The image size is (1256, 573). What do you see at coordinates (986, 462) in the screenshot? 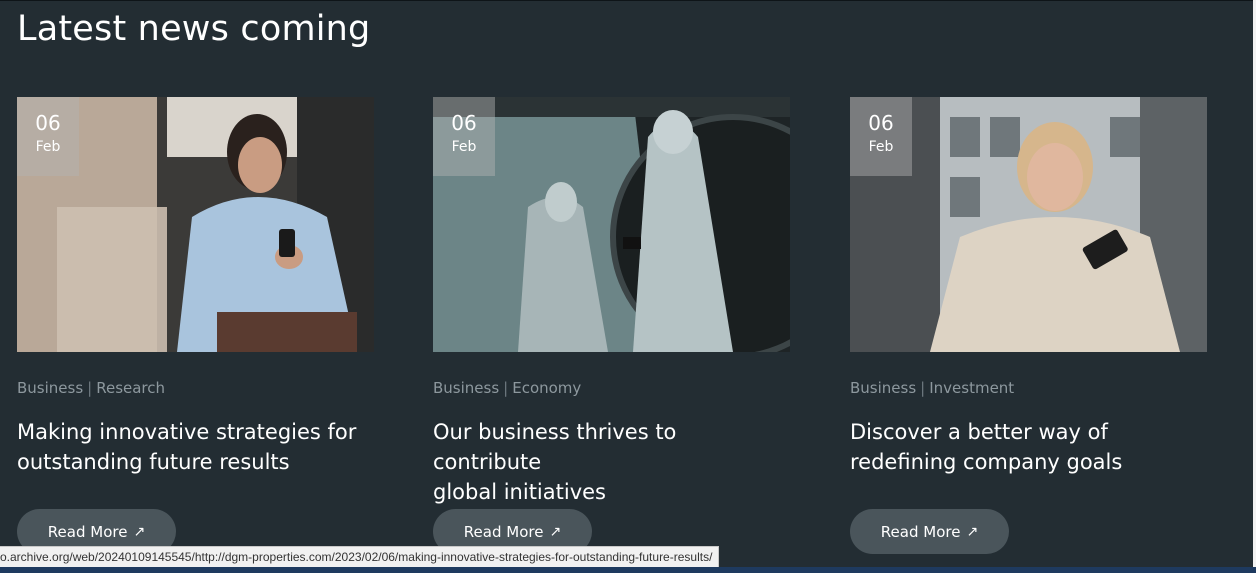
I see `card-title-line: redefining company goals` at bounding box center [986, 462].